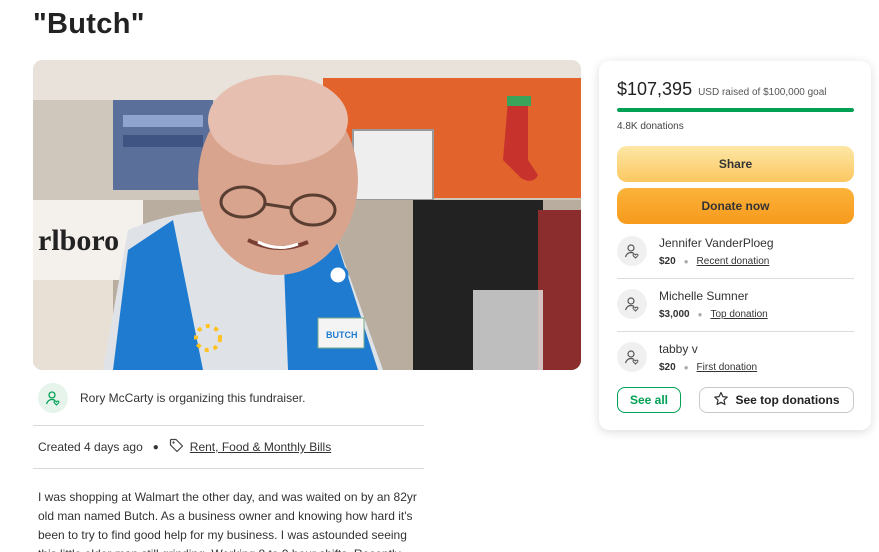 This screenshot has width=879, height=552. Describe the element at coordinates (78, 240) in the screenshot. I see `svg-text: rlboro` at that location.